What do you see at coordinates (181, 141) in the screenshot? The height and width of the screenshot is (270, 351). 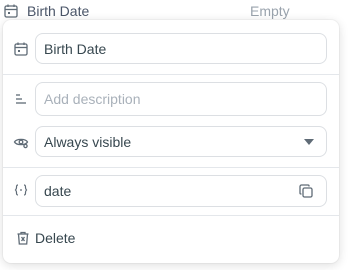 I see `visibility-select: Always visible` at bounding box center [181, 141].